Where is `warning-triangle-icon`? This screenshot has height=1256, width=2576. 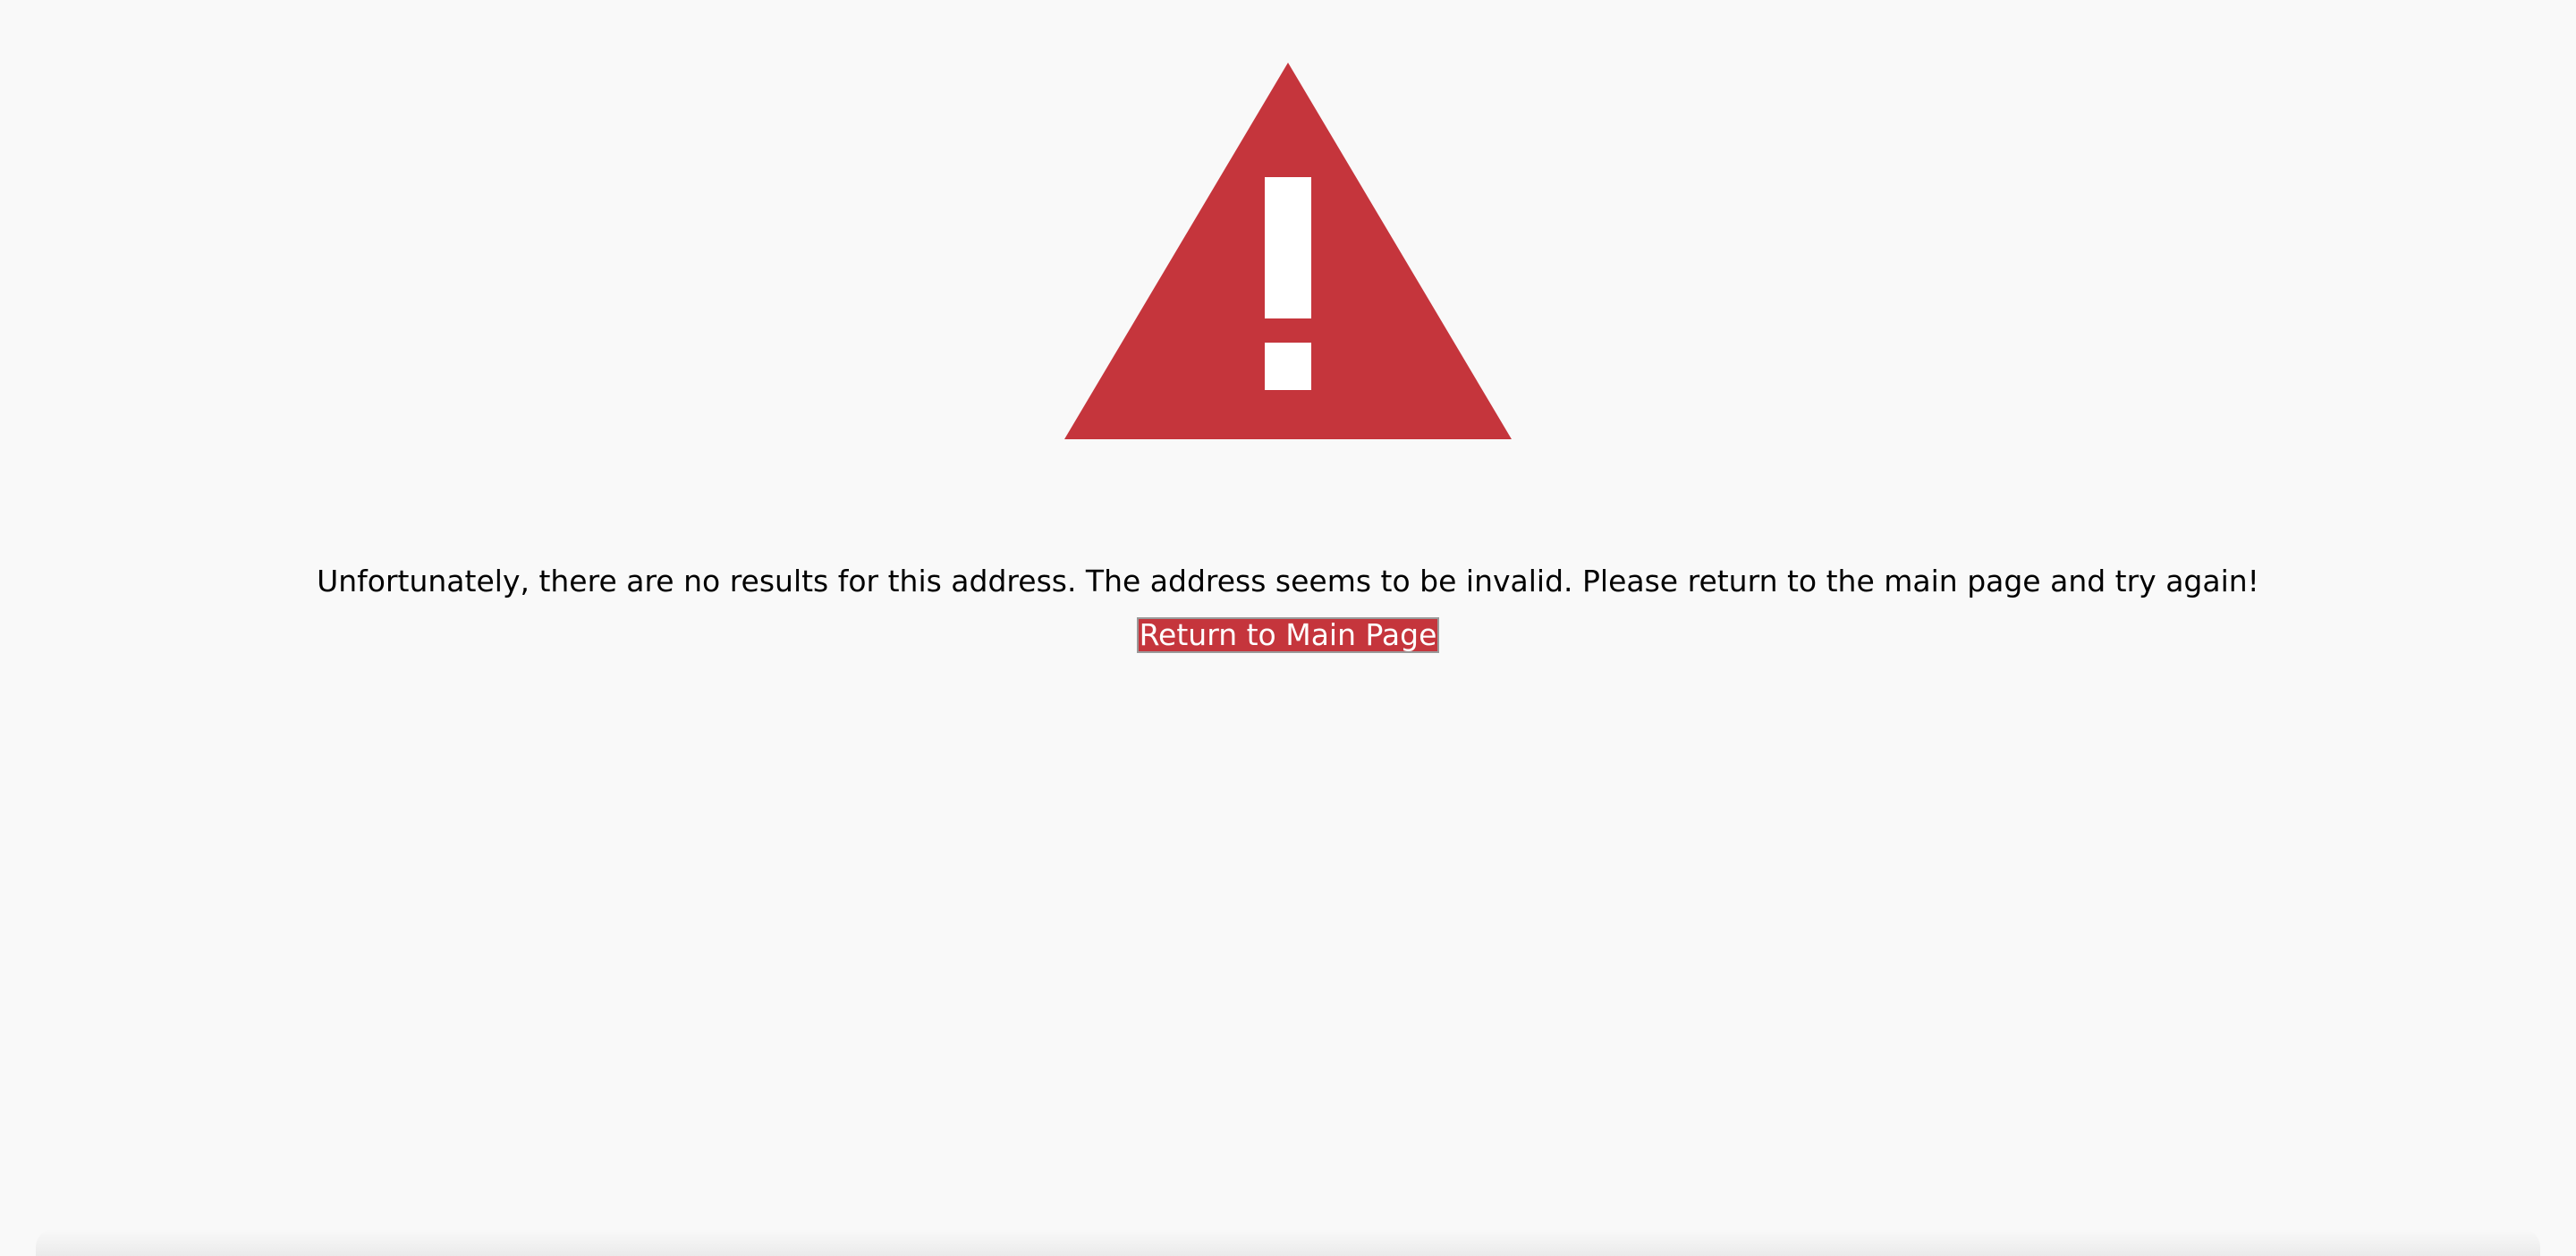 warning-triangle-icon is located at coordinates (1288, 251).